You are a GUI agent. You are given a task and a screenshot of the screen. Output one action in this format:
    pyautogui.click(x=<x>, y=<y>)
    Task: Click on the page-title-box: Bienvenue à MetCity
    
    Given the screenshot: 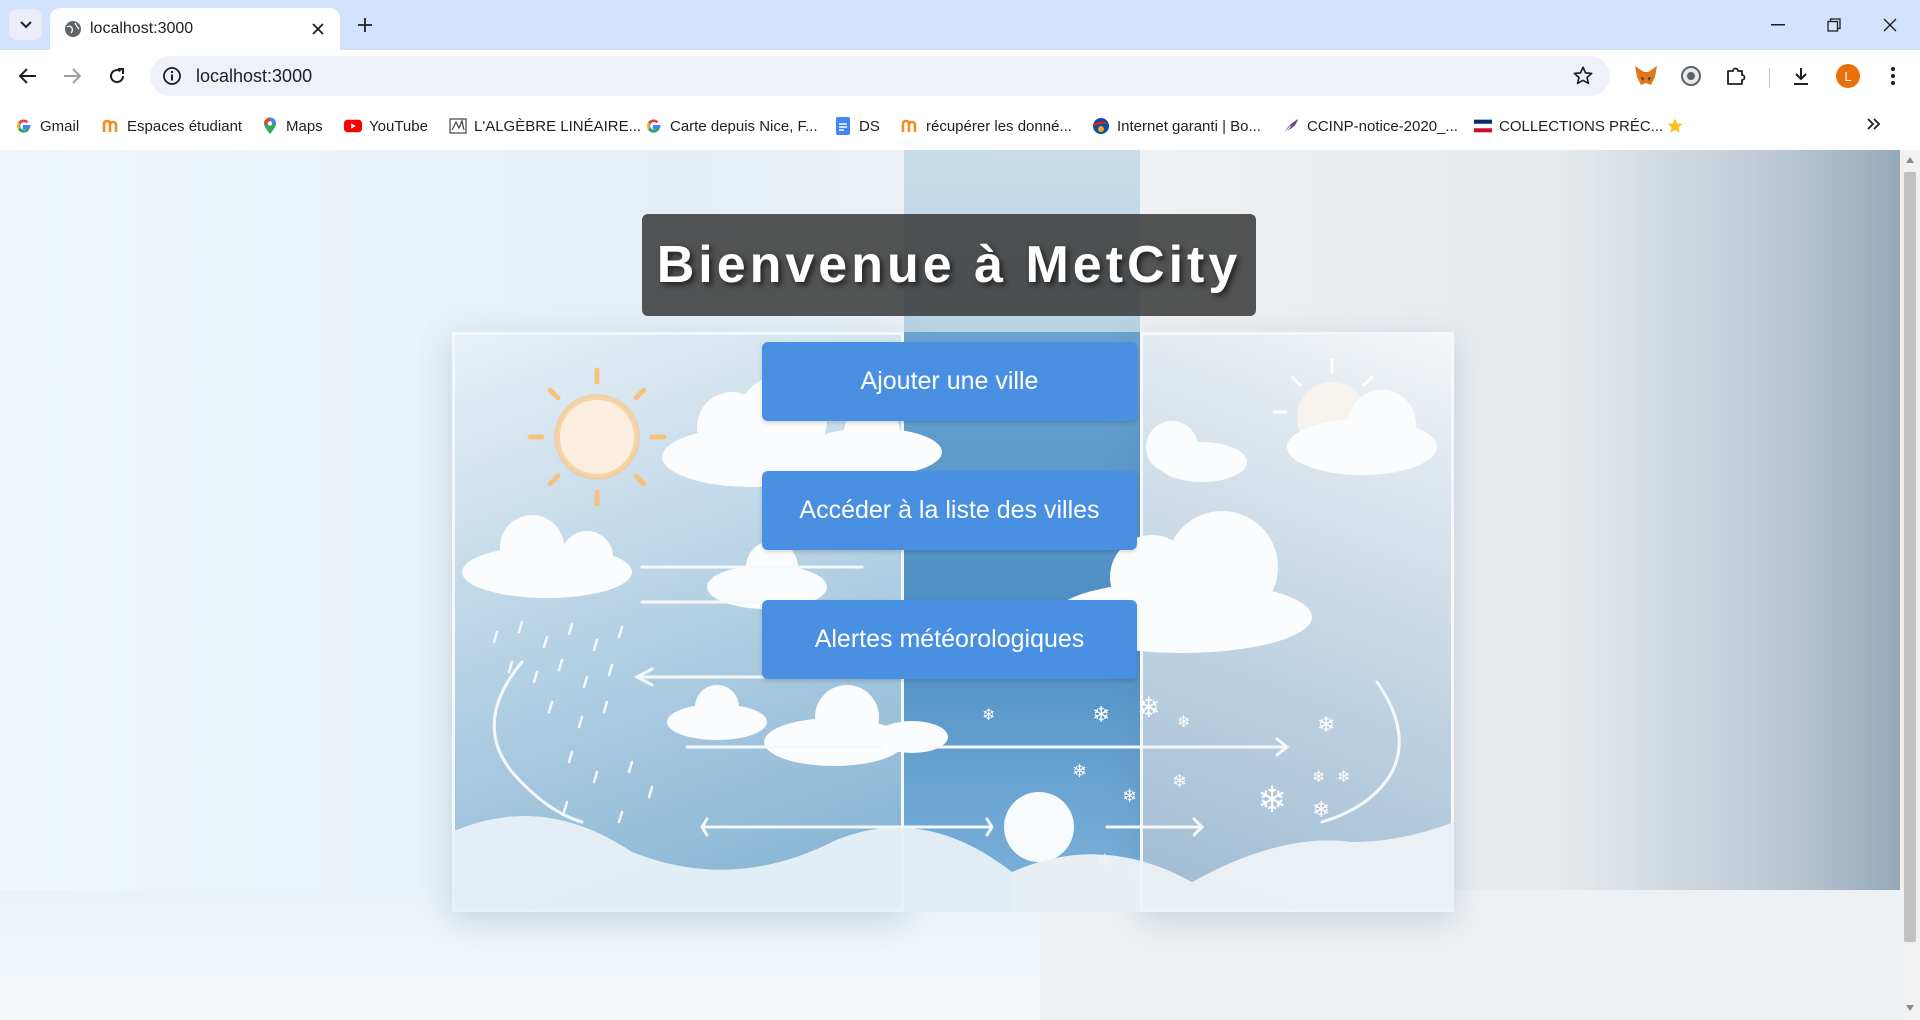 What is the action you would take?
    pyautogui.click(x=949, y=265)
    